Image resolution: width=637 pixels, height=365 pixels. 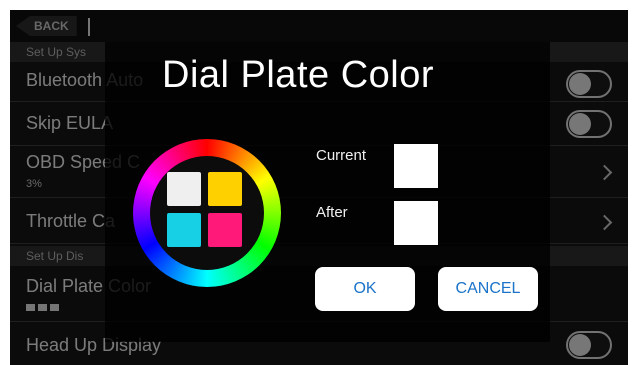 What do you see at coordinates (416, 166) in the screenshot?
I see `current-color-box` at bounding box center [416, 166].